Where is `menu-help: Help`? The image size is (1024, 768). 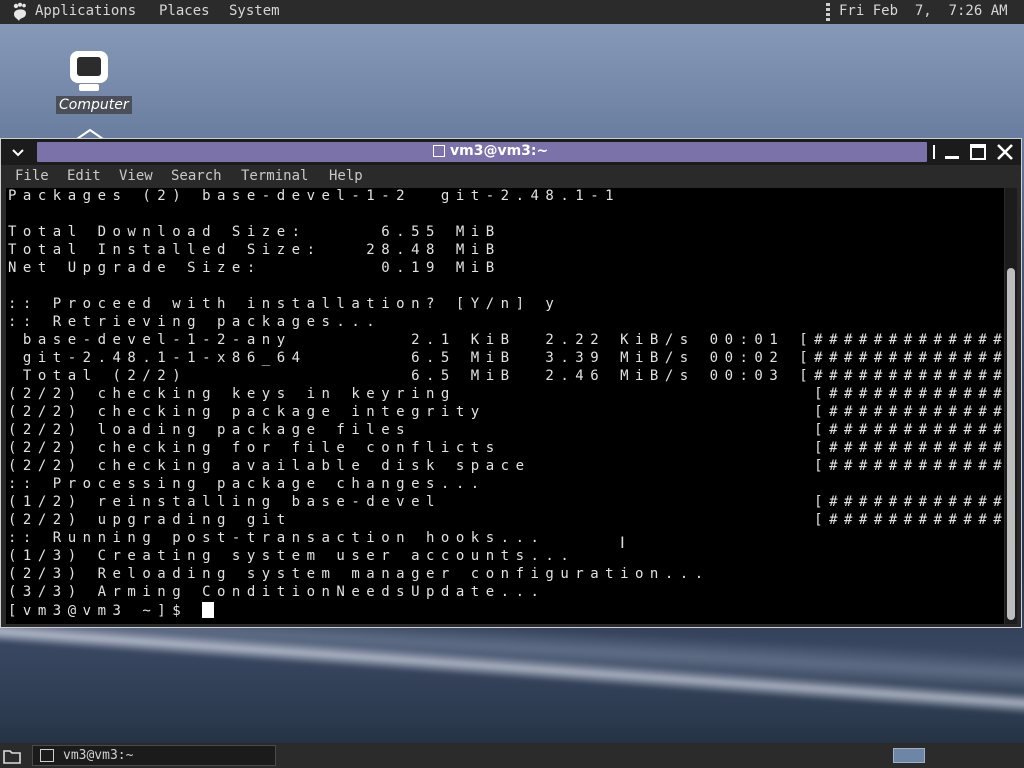
menu-help: Help is located at coordinates (346, 176).